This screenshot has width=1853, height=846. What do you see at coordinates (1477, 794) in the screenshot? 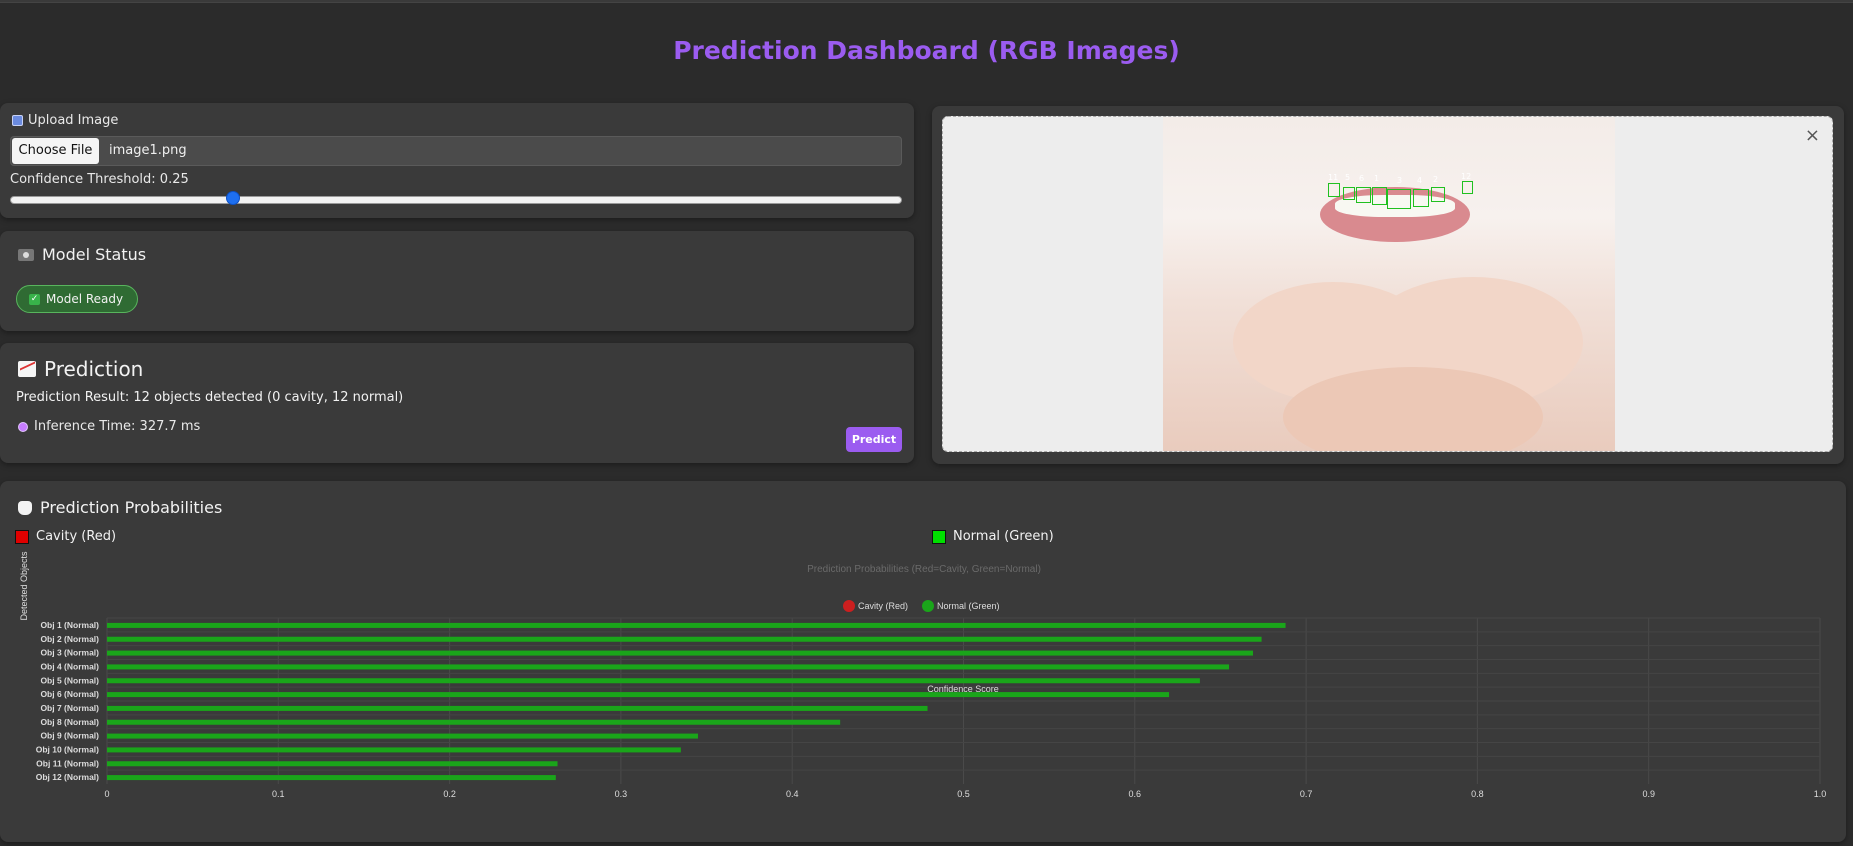
I see `x-tick-label: 0.8` at bounding box center [1477, 794].